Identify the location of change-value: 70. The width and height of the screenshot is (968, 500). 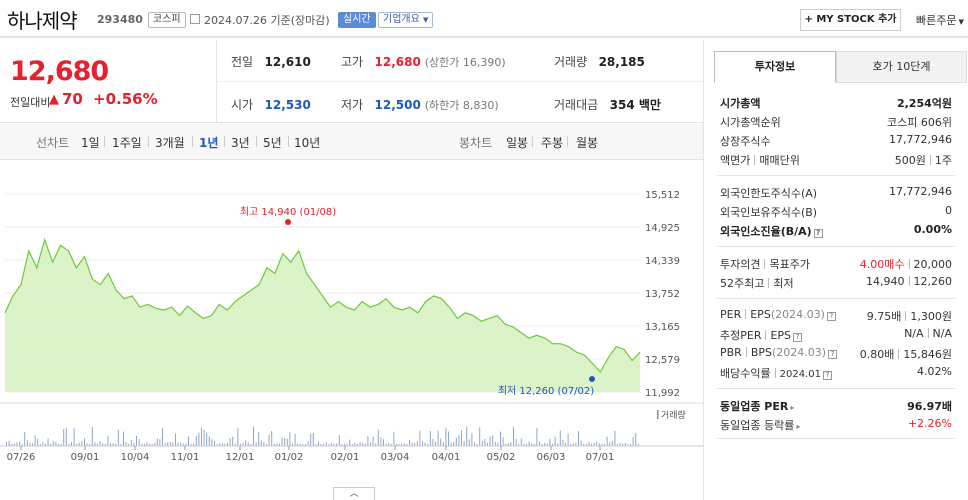
(72, 99).